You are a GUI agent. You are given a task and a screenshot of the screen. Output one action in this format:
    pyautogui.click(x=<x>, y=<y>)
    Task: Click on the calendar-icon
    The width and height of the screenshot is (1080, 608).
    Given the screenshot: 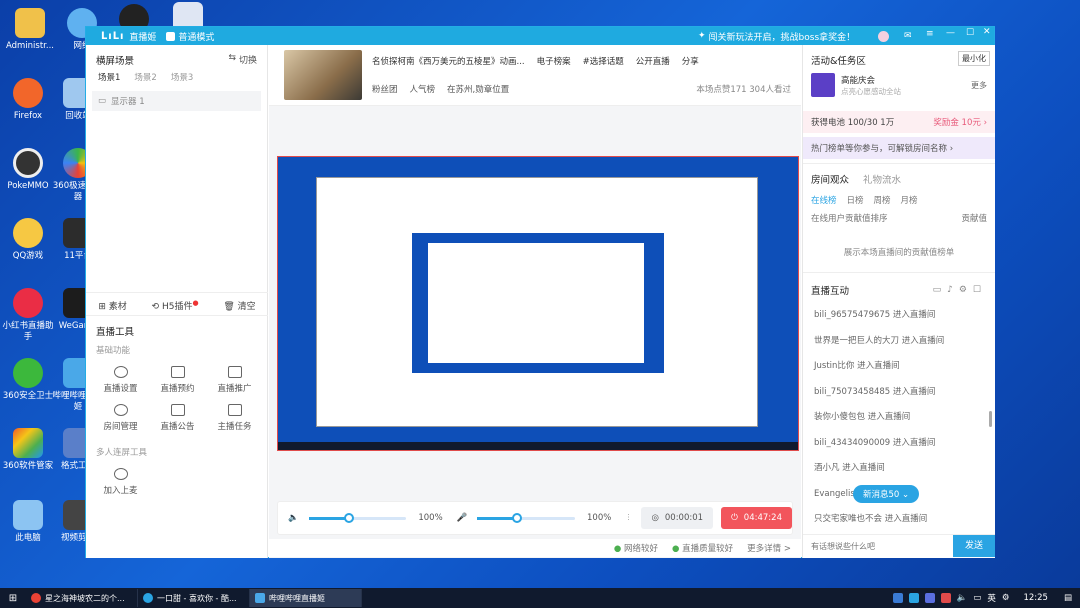 What is the action you would take?
    pyautogui.click(x=177, y=372)
    